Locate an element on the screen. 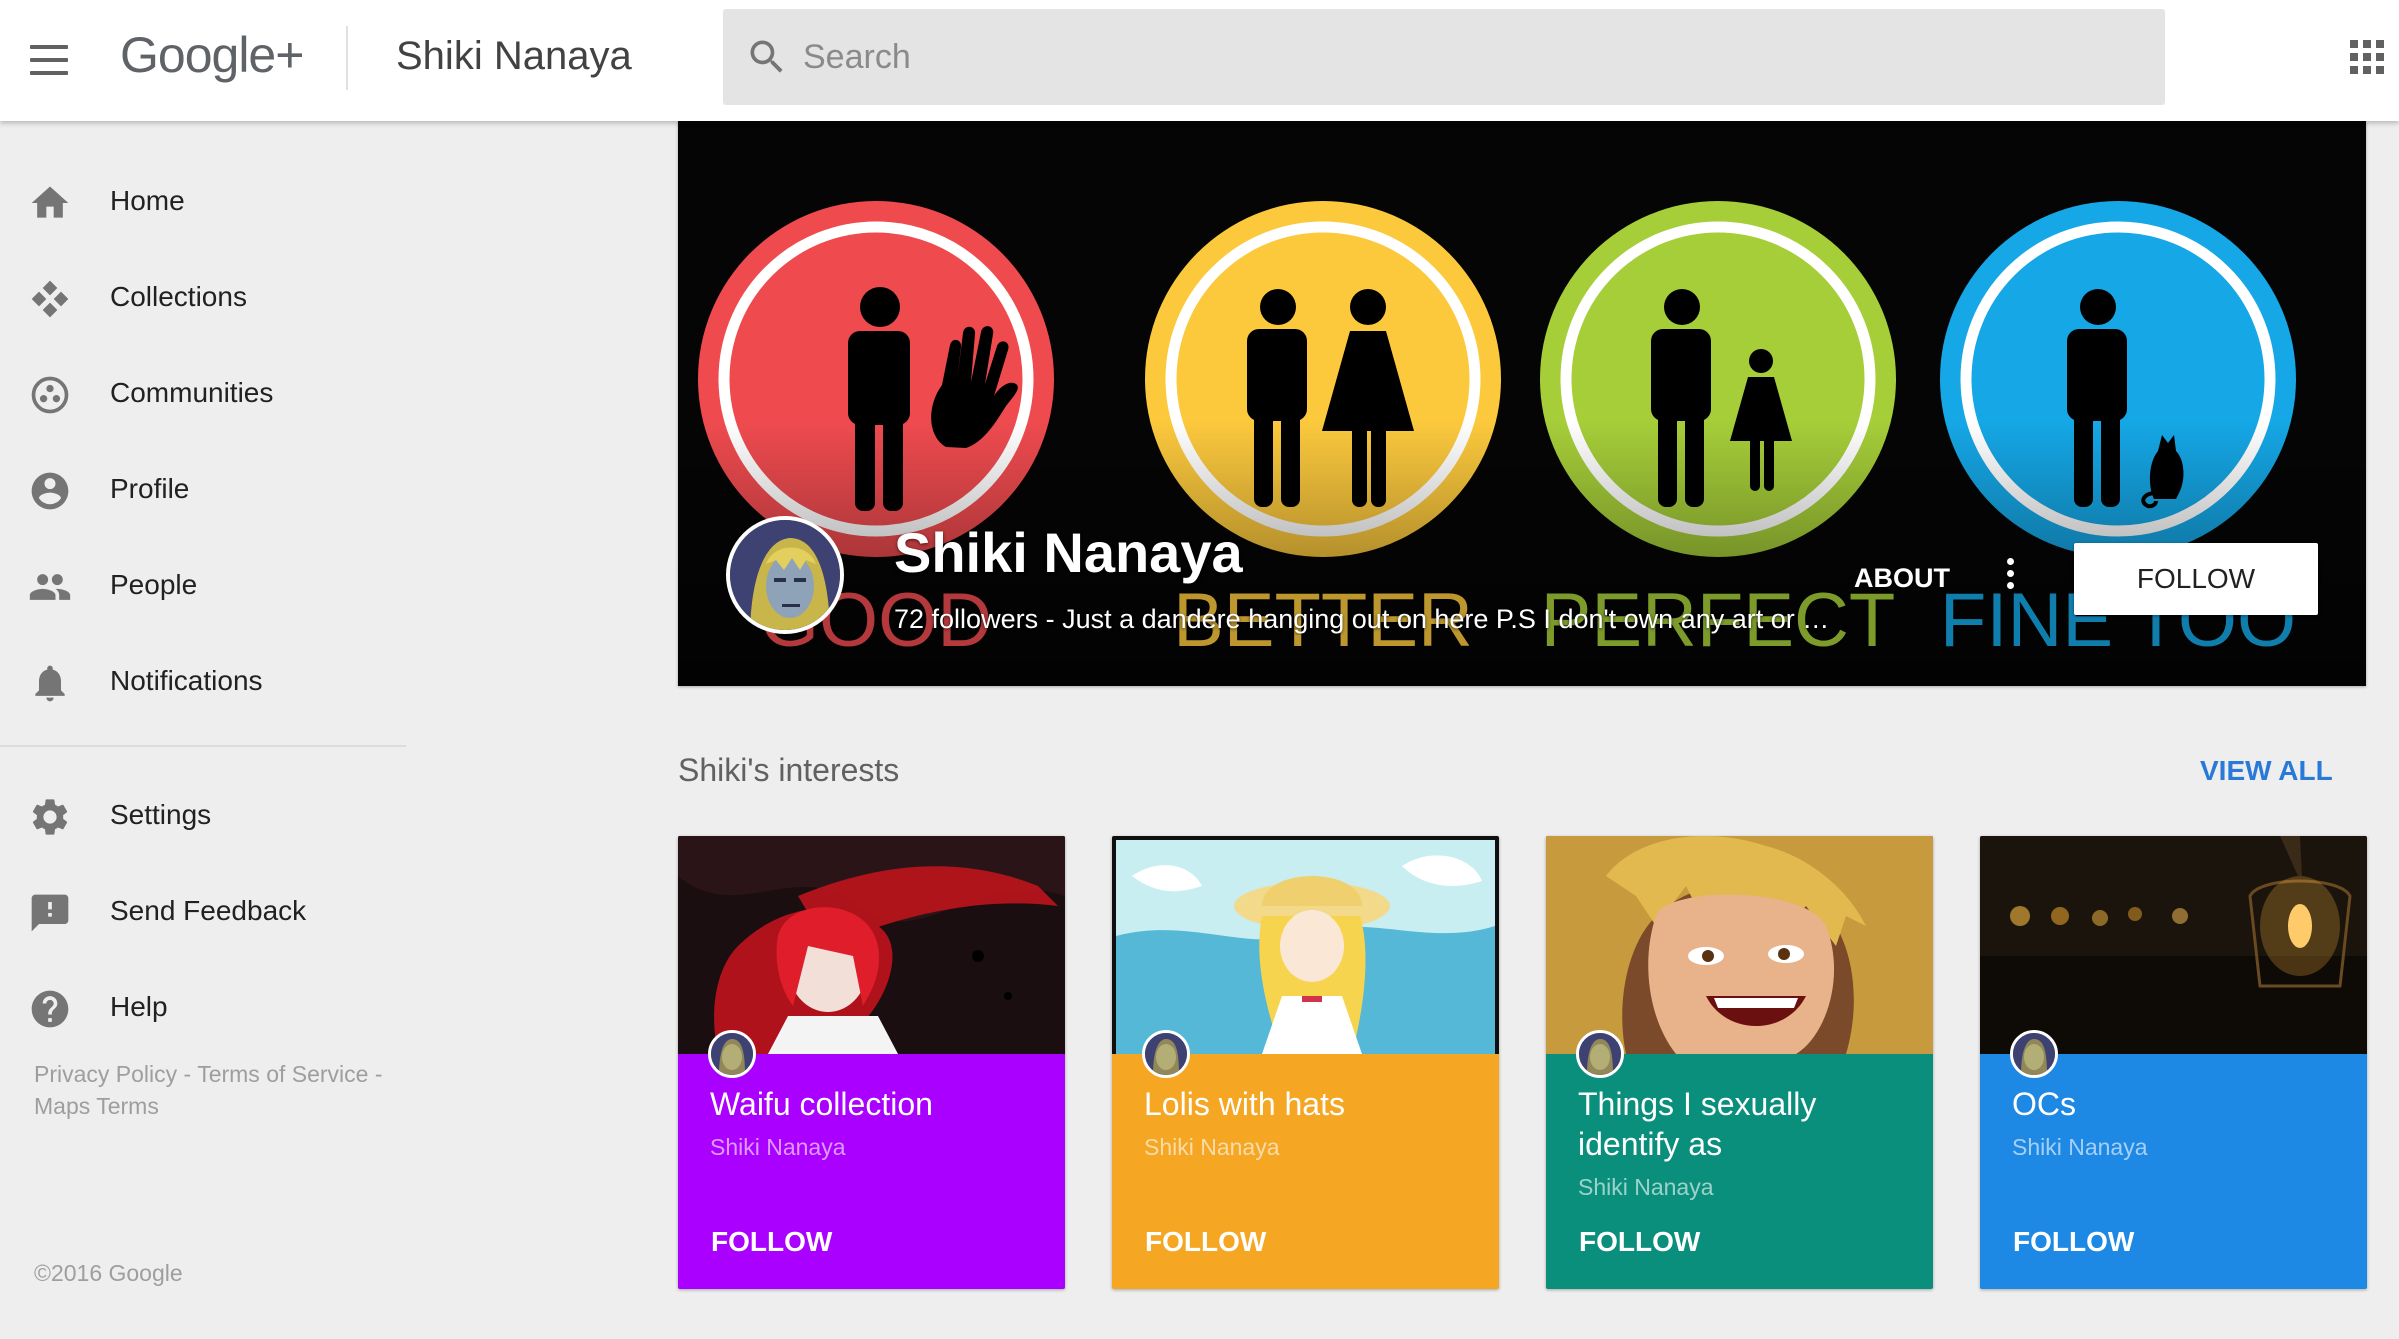 The height and width of the screenshot is (1339, 2399). view-all-link: VIEW ALL is located at coordinates (2266, 771).